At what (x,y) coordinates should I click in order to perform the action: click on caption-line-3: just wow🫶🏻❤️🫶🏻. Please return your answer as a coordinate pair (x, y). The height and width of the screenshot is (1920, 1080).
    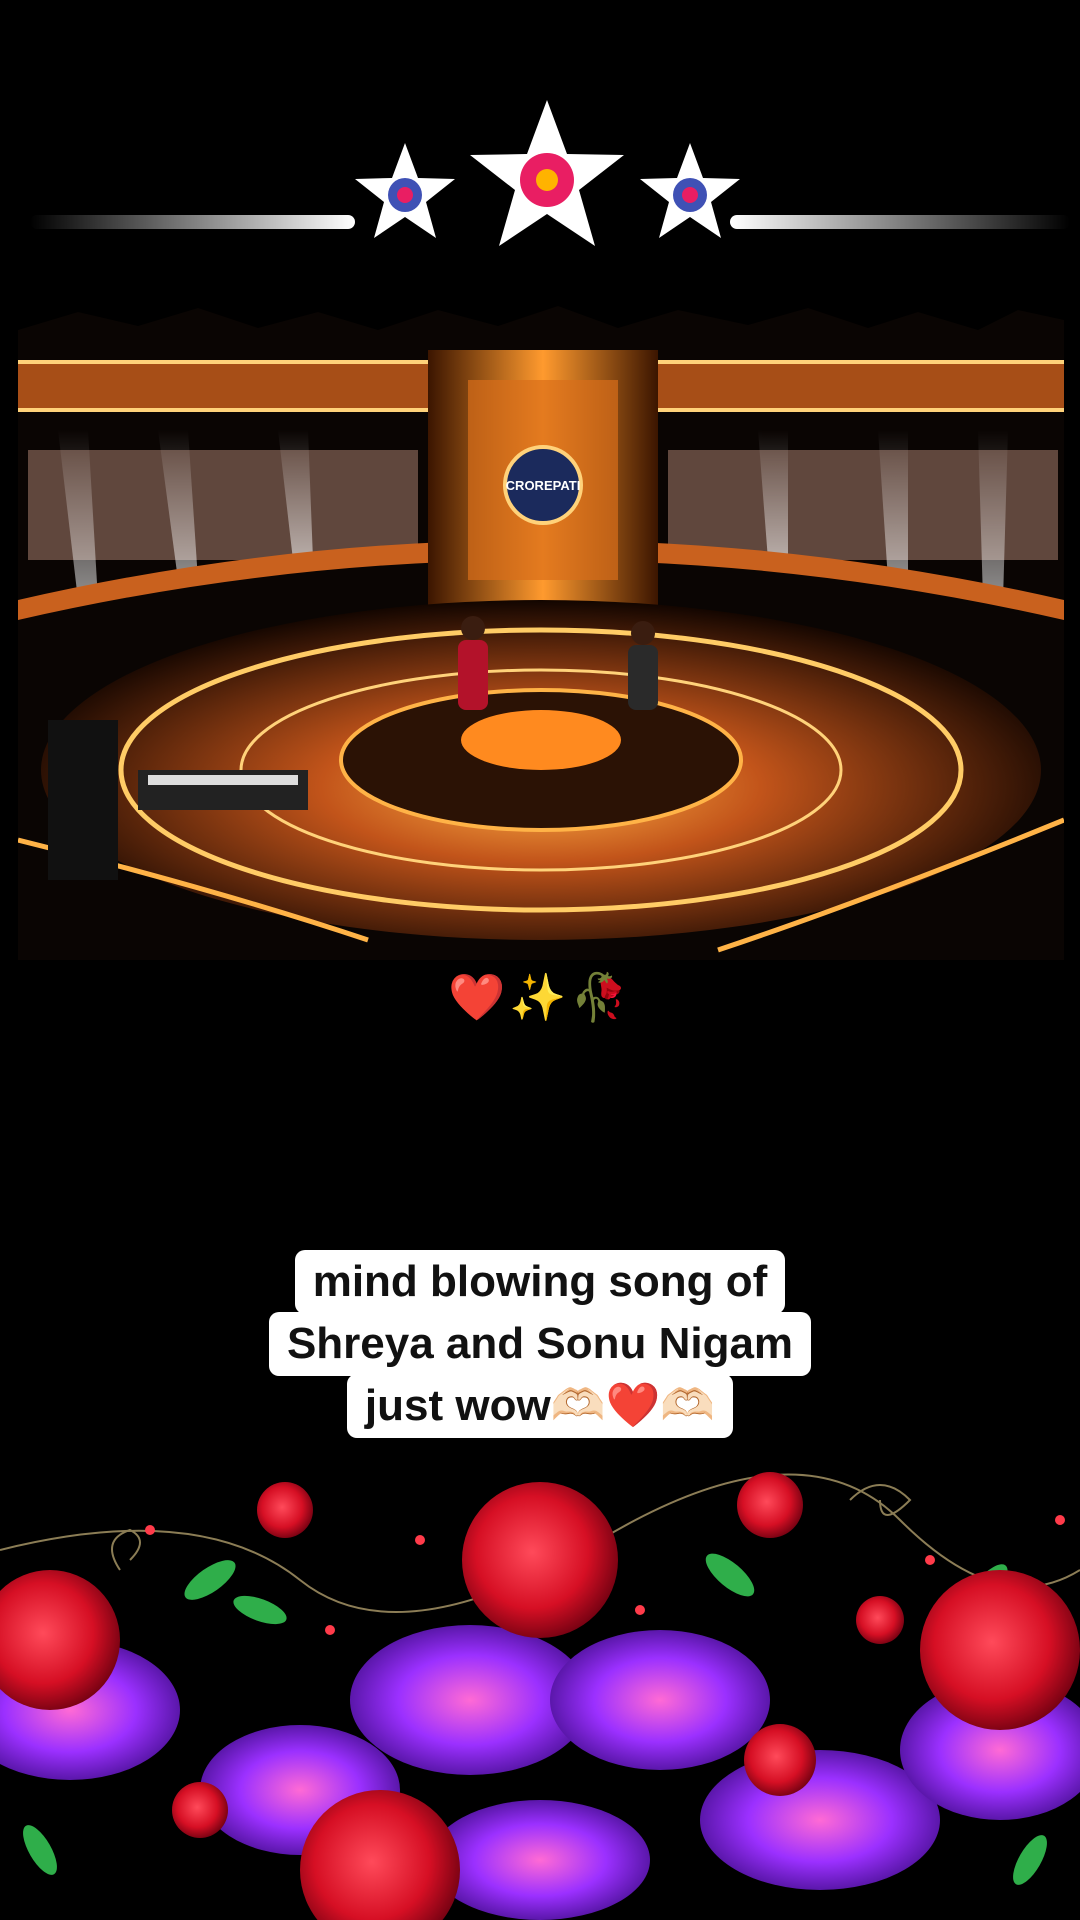
    Looking at the image, I should click on (540, 1406).